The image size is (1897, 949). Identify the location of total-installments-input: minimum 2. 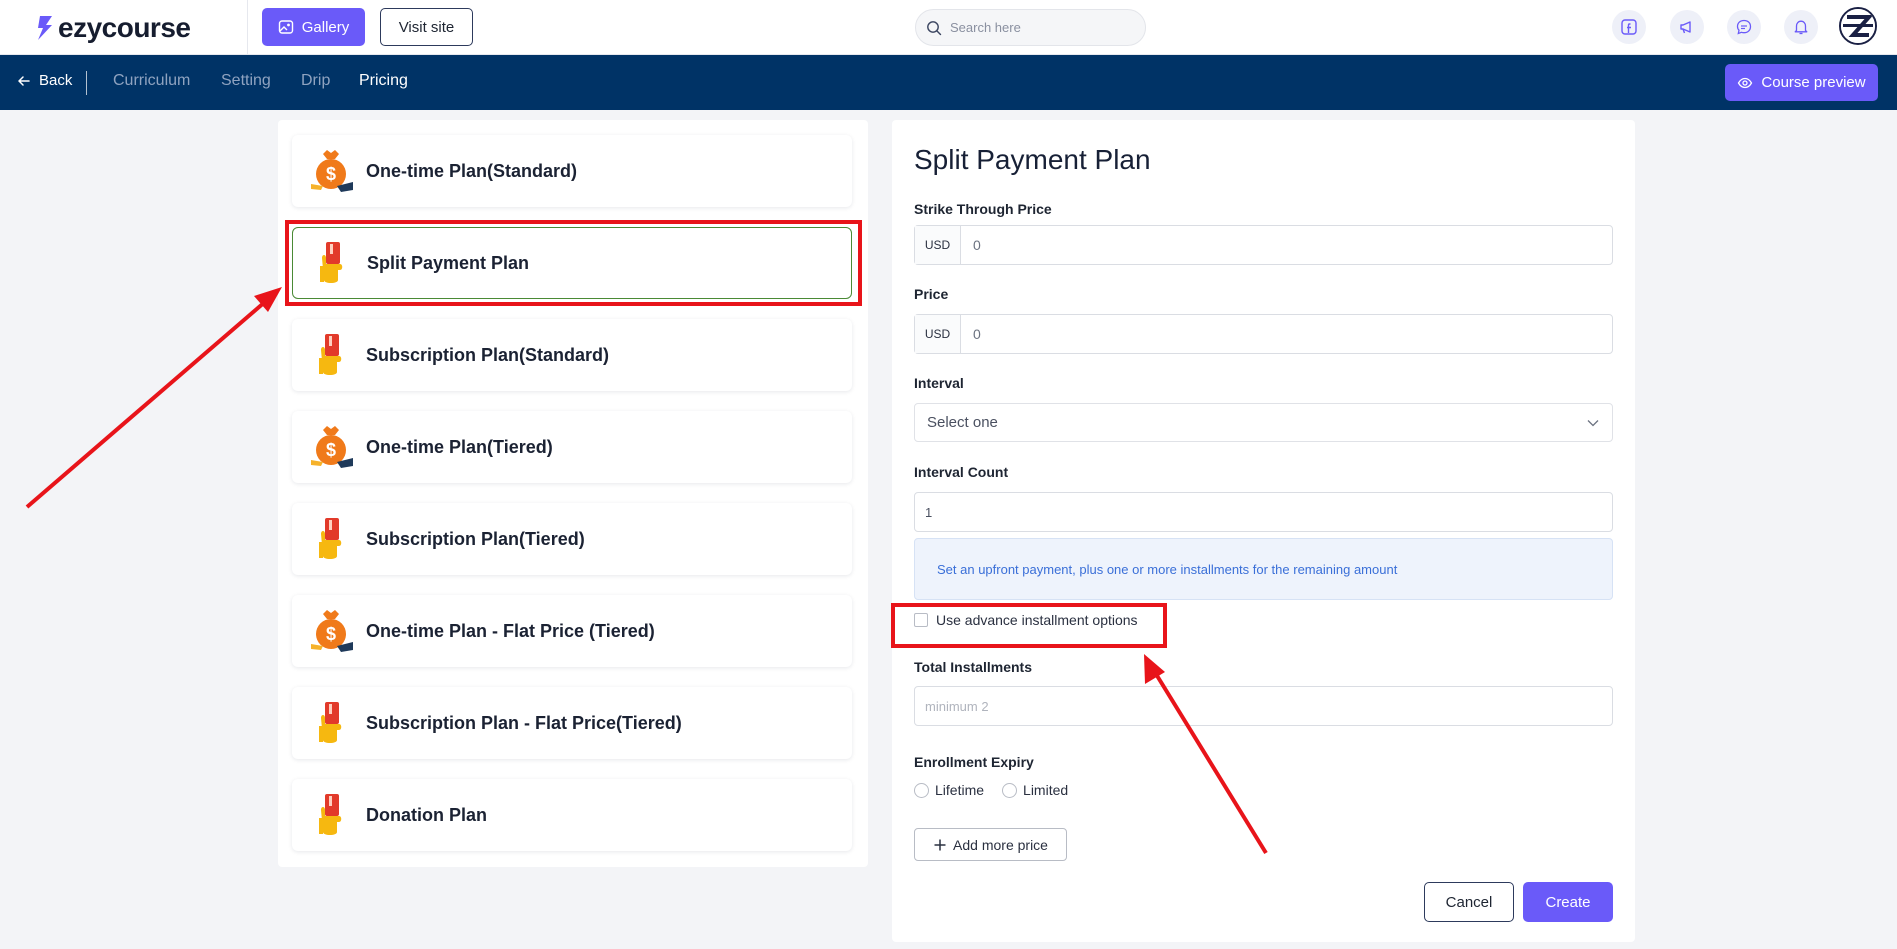
(1263, 706).